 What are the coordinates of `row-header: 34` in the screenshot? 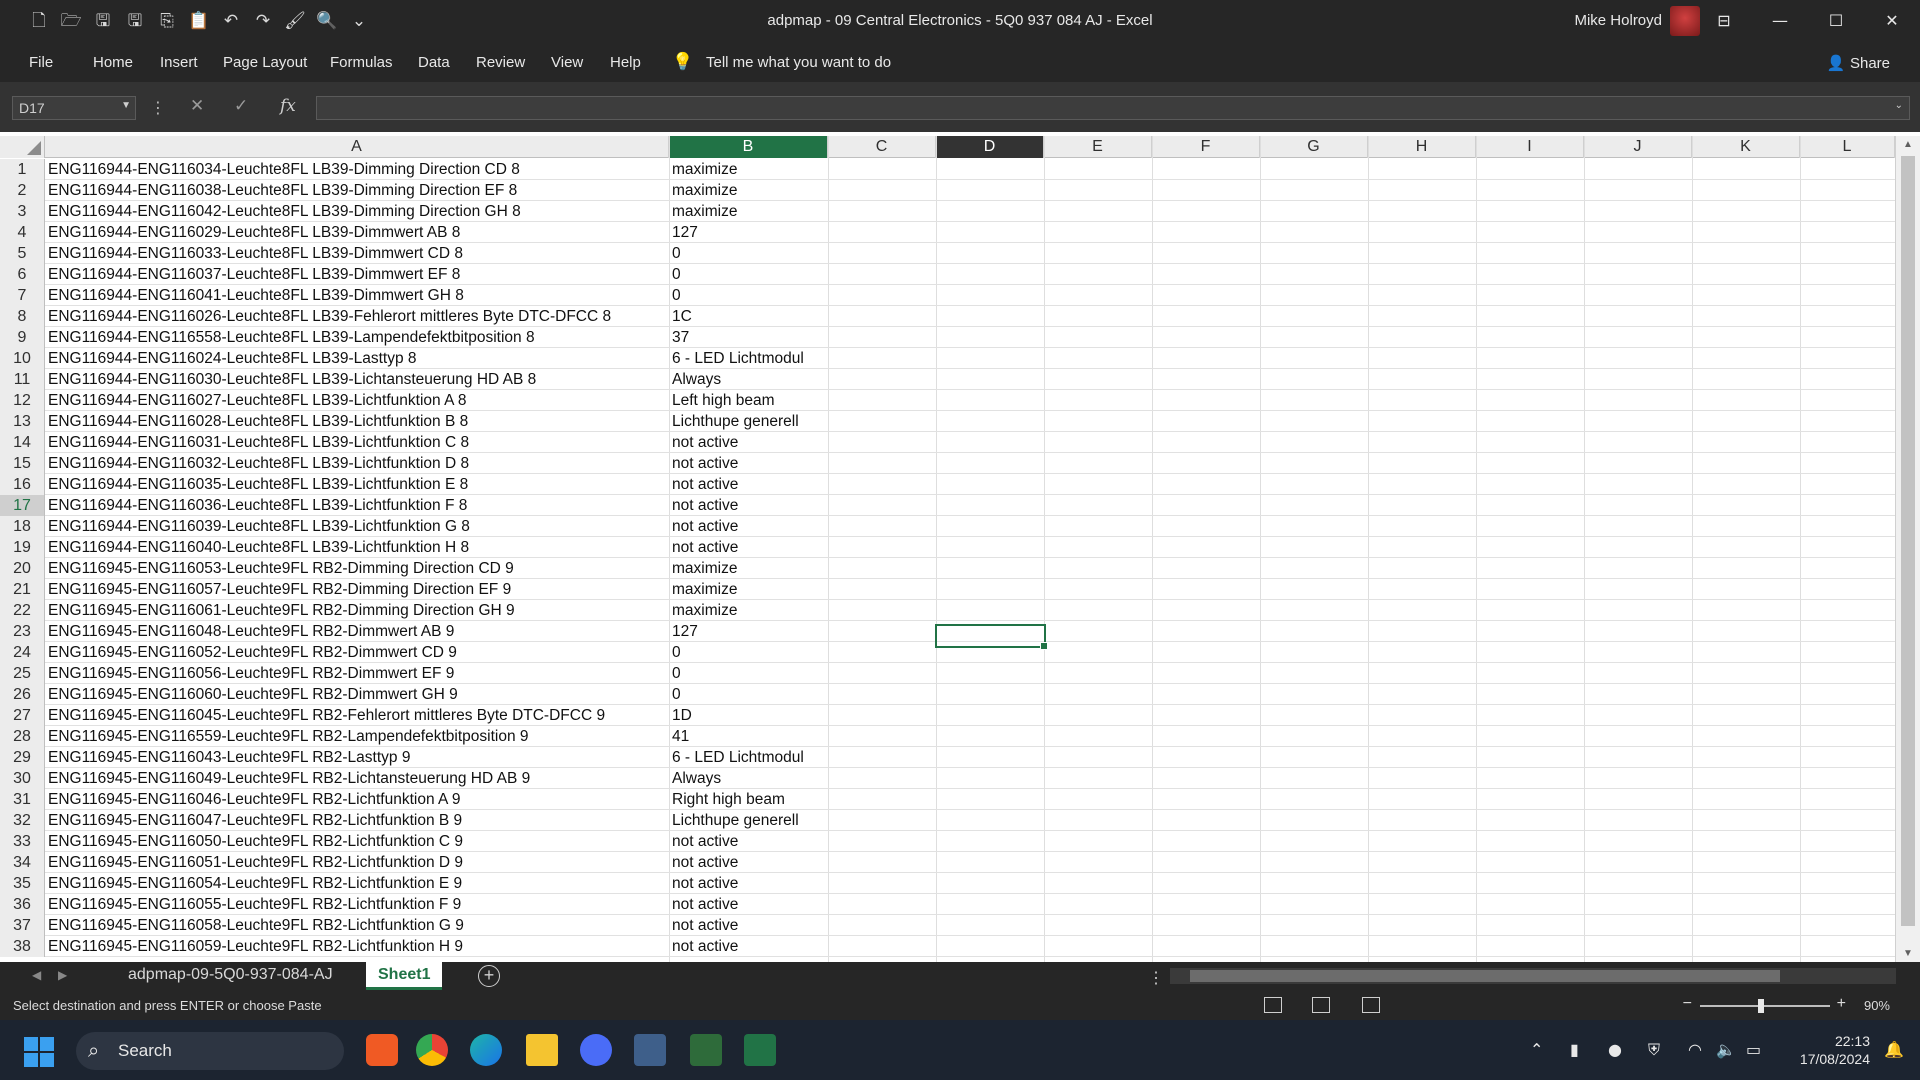 It's located at (22, 862).